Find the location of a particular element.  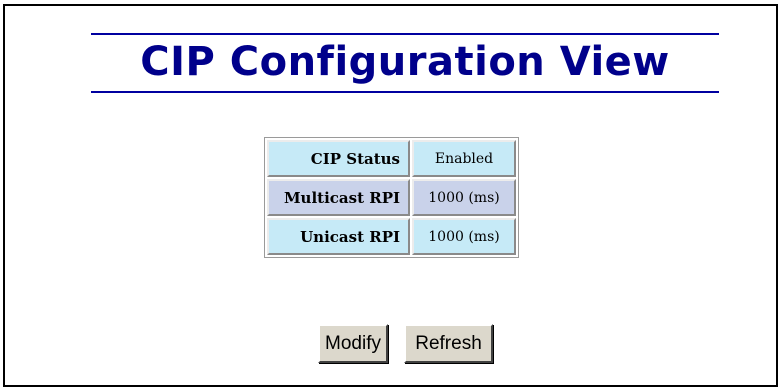

unicast-rpi-label: Unicast RPI is located at coordinates (338, 236).